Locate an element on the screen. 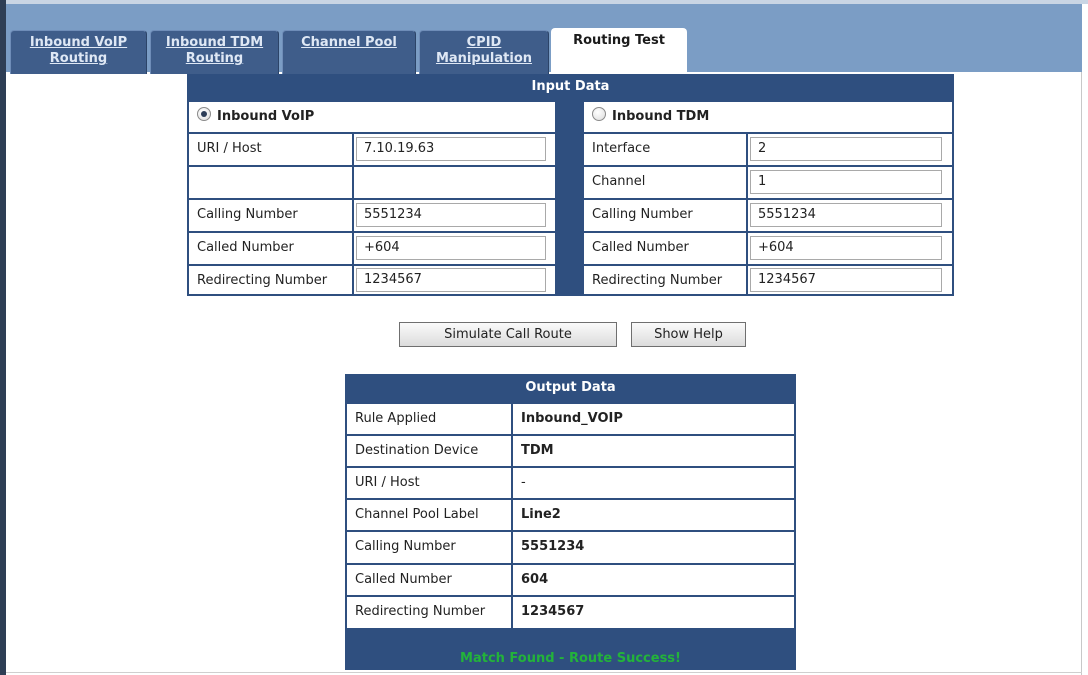  inbound-tdm-label: Inbound TDM is located at coordinates (661, 116).